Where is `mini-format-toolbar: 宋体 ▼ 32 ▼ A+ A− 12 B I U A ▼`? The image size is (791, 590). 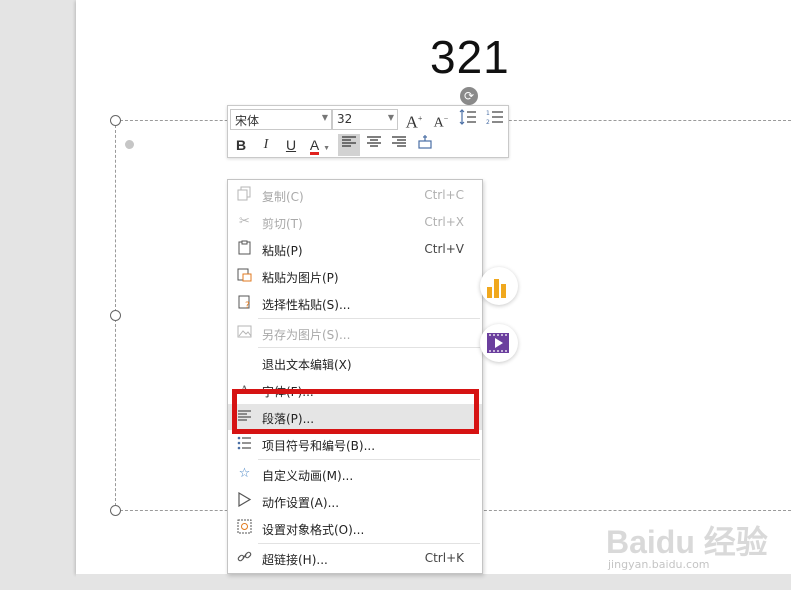 mini-format-toolbar: 宋体 ▼ 32 ▼ A+ A− 12 B I U A ▼ is located at coordinates (368, 131).